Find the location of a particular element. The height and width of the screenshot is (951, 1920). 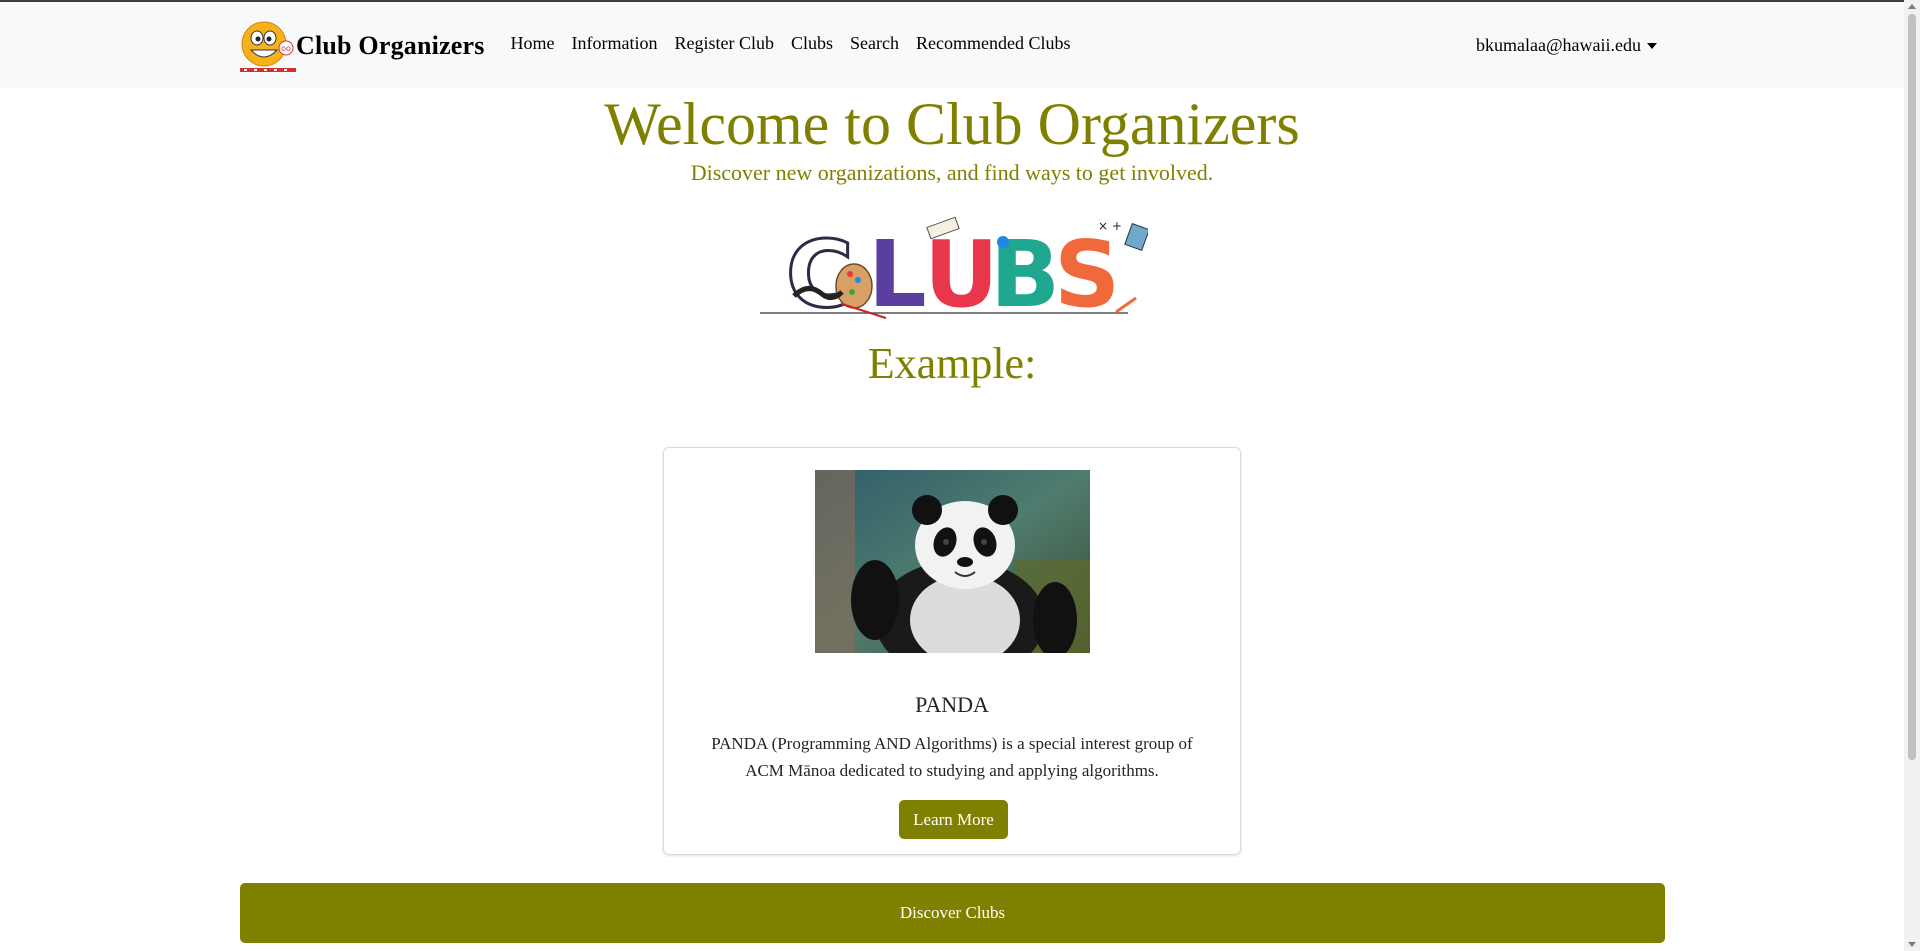

svg-text: S is located at coordinates (1087, 270).